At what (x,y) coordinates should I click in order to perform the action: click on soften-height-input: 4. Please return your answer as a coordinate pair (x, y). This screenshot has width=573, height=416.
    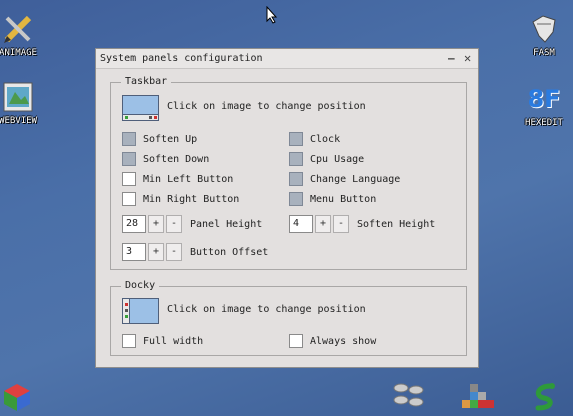
    Looking at the image, I should click on (301, 224).